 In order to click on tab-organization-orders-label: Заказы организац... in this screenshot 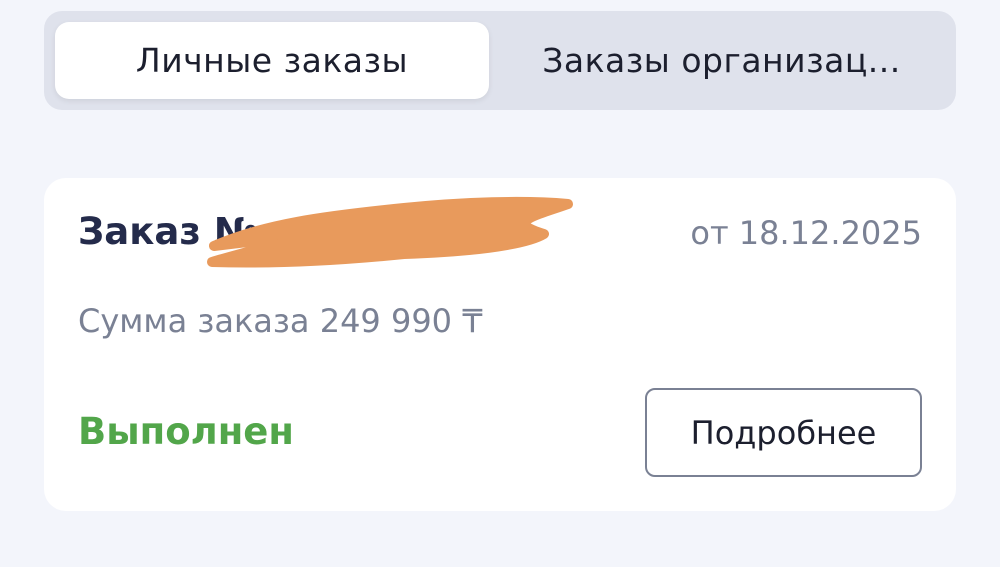, I will do `click(721, 60)`.